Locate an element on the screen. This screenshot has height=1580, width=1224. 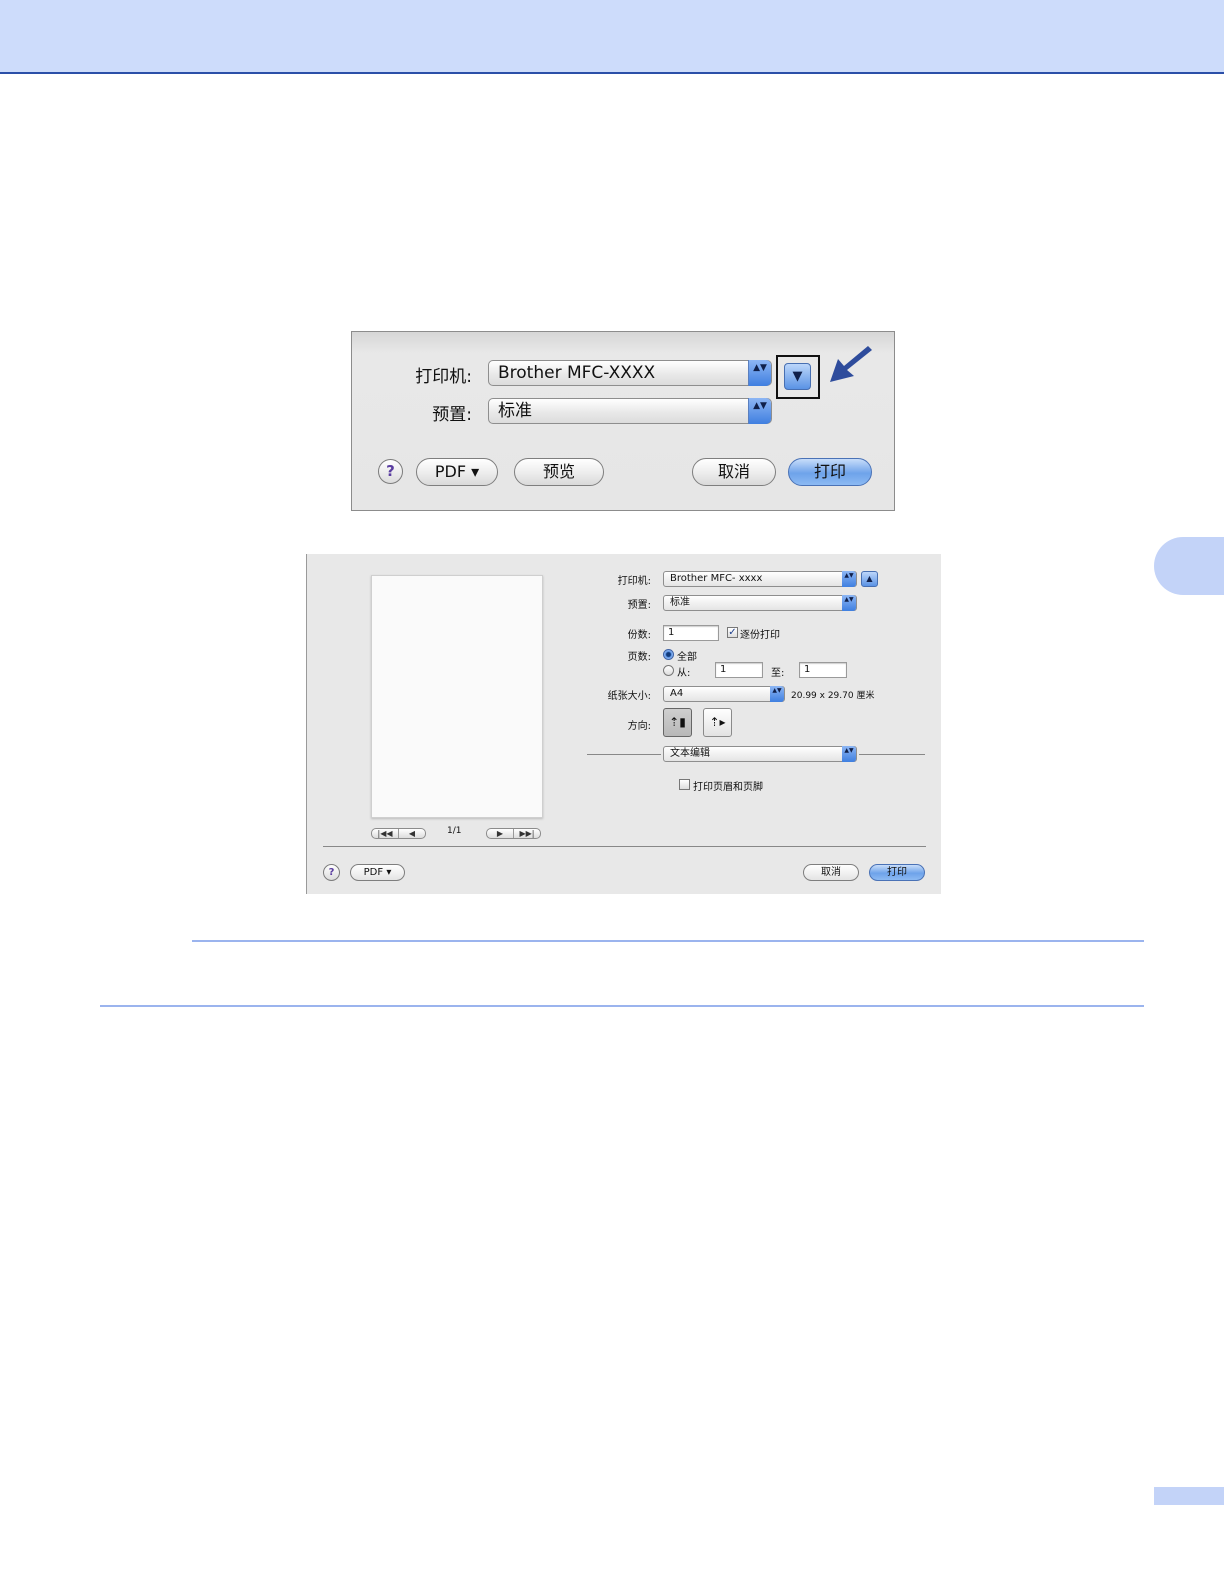
copies-label: 份数: is located at coordinates (639, 635).